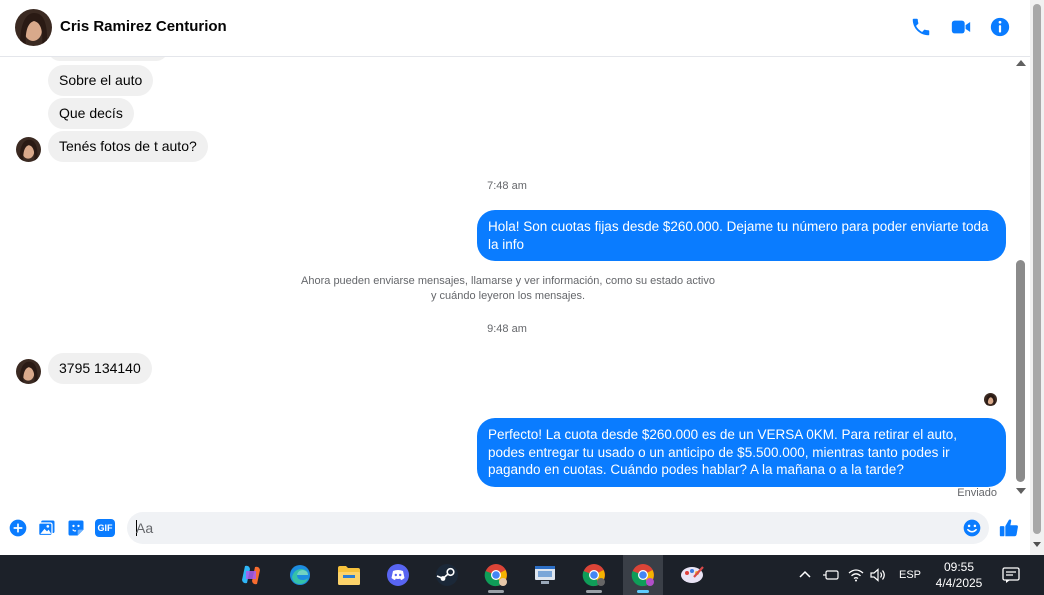 This screenshot has height=595, width=1044. Describe the element at coordinates (1037, 544) in the screenshot. I see `page-scroll-down-arrow-icon` at that location.